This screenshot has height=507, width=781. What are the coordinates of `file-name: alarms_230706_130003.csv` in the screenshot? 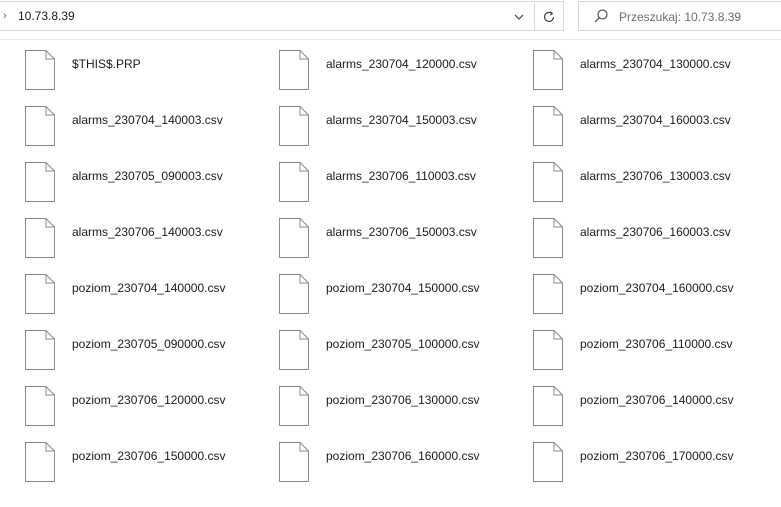 It's located at (655, 176).